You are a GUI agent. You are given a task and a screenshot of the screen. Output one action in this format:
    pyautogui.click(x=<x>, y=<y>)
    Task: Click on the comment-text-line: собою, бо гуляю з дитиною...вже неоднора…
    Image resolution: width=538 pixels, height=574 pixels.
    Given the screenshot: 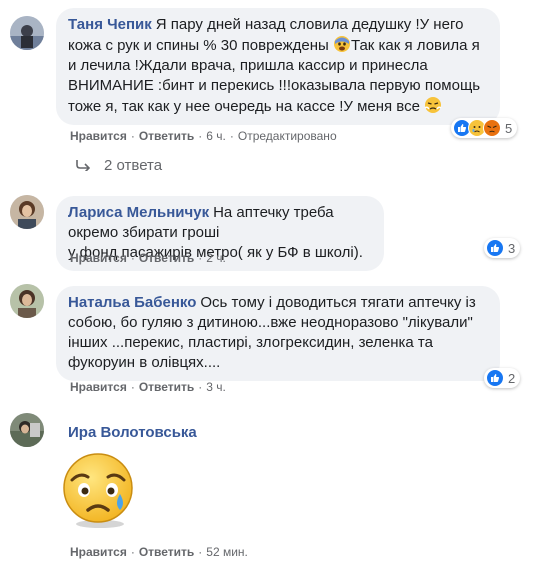 What is the action you would take?
    pyautogui.click(x=270, y=322)
    